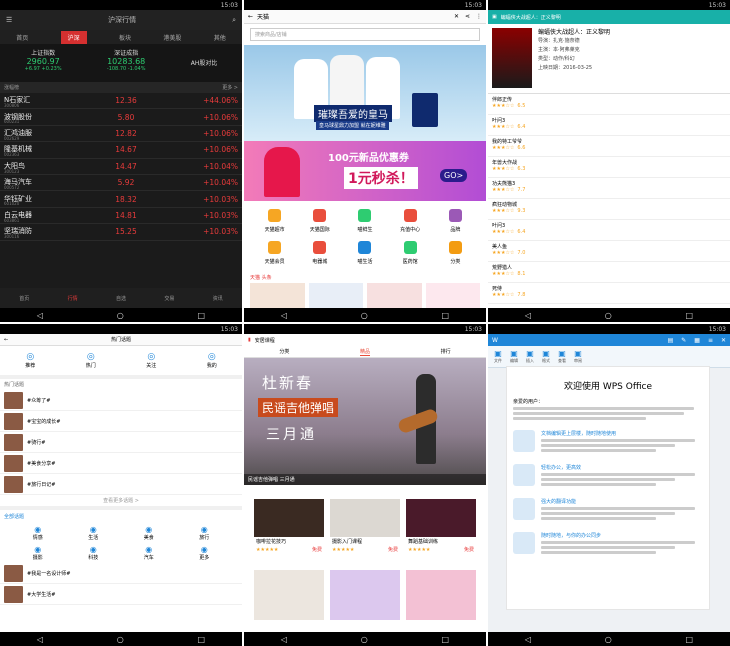 Image resolution: width=730 pixels, height=646 pixels. I want to click on topic-tile: ◉ 美食, so click(149, 533).